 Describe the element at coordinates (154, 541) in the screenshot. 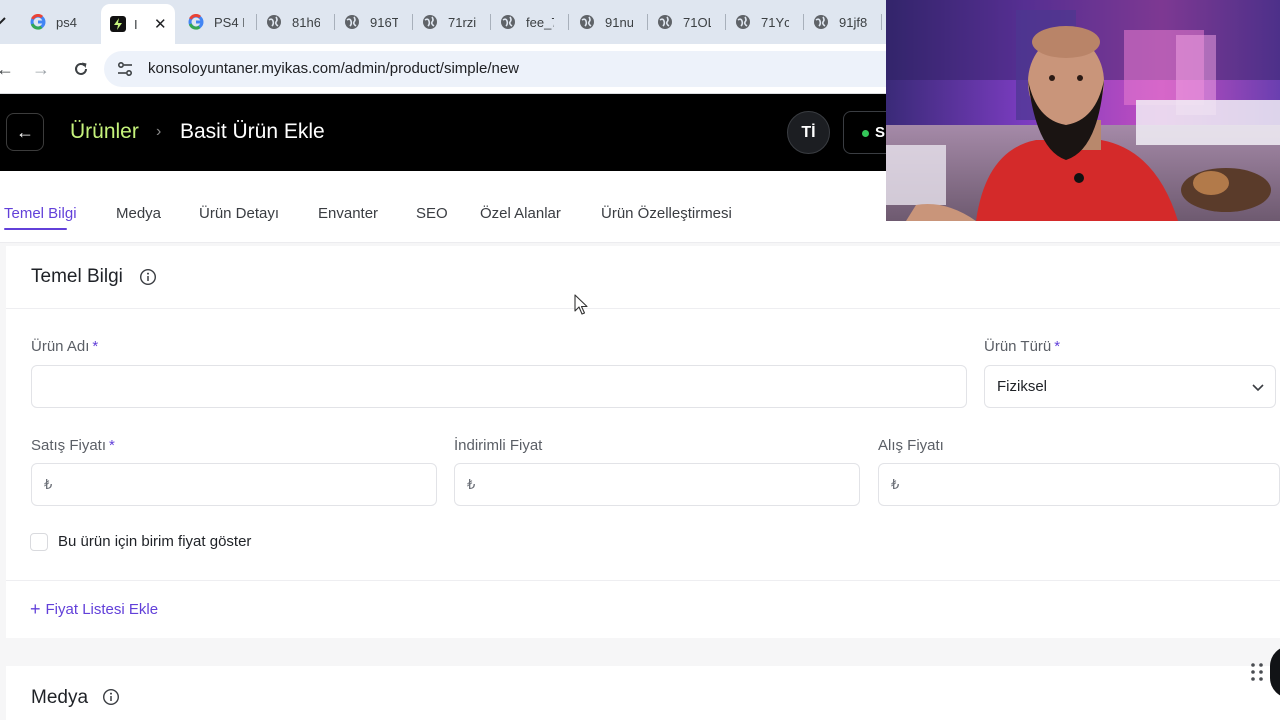

I see `unit-price-checkbox-label: Bu ürün için birim fiyat göster` at that location.